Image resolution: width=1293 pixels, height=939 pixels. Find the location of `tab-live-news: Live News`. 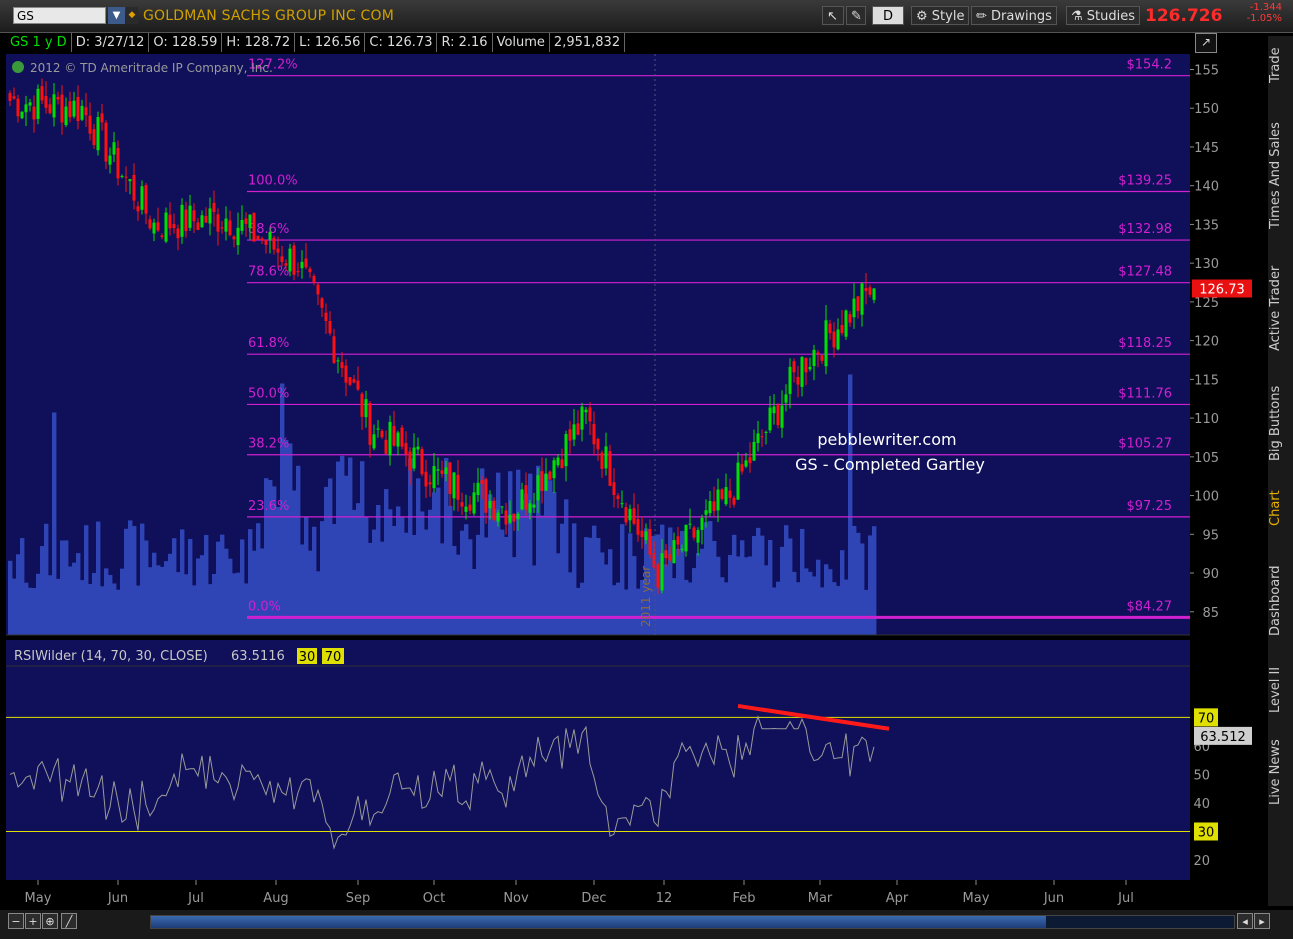

tab-live-news: Live News is located at coordinates (1280, 772).